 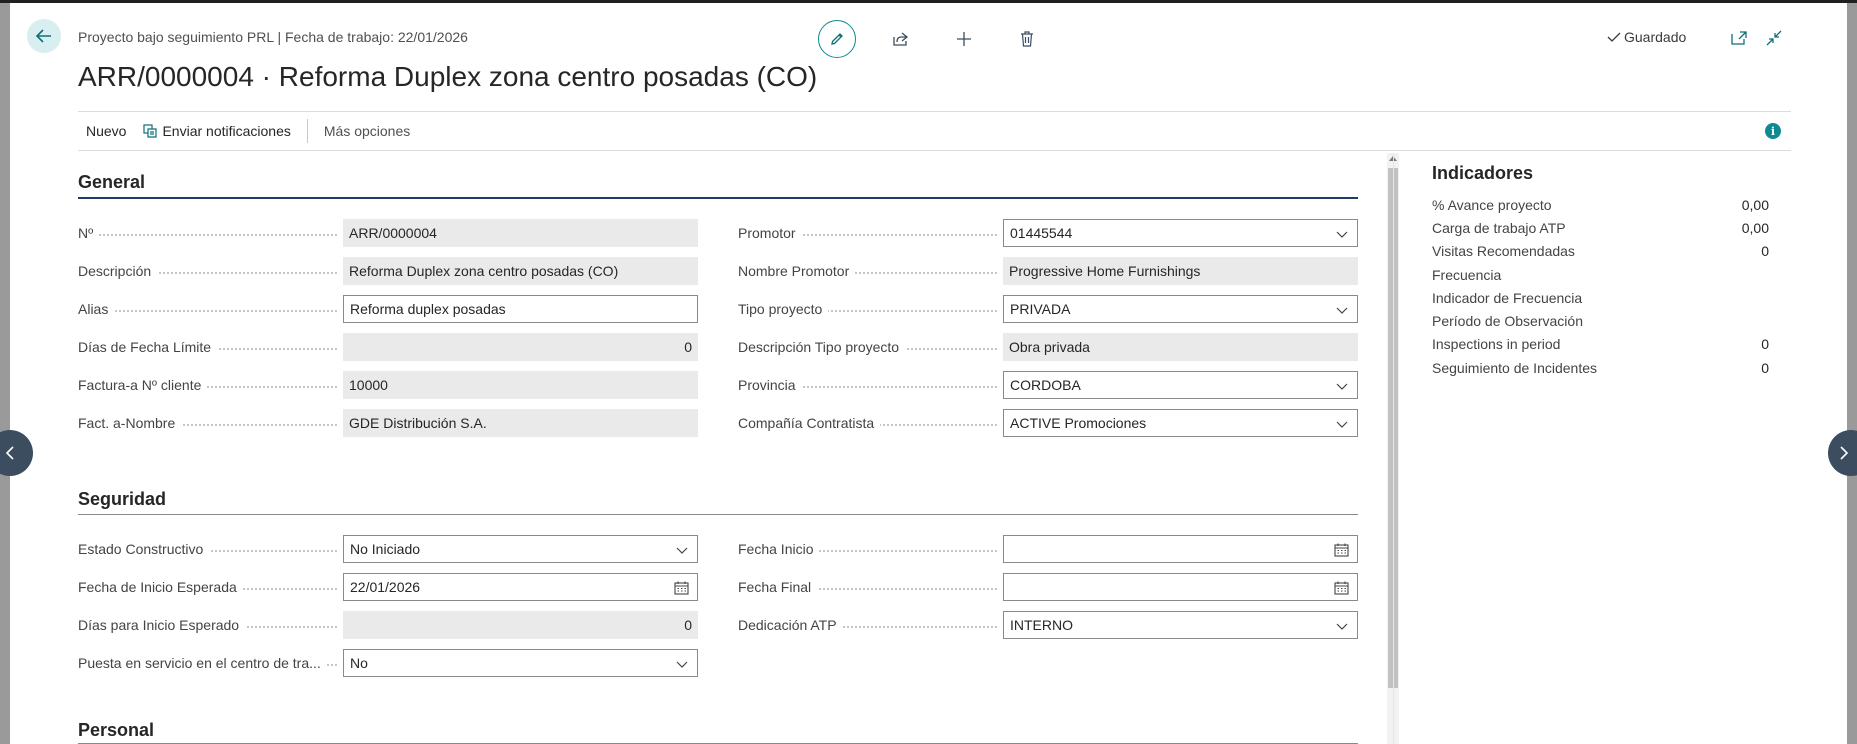 I want to click on field-label: Estado Constructivo, so click(x=144, y=549).